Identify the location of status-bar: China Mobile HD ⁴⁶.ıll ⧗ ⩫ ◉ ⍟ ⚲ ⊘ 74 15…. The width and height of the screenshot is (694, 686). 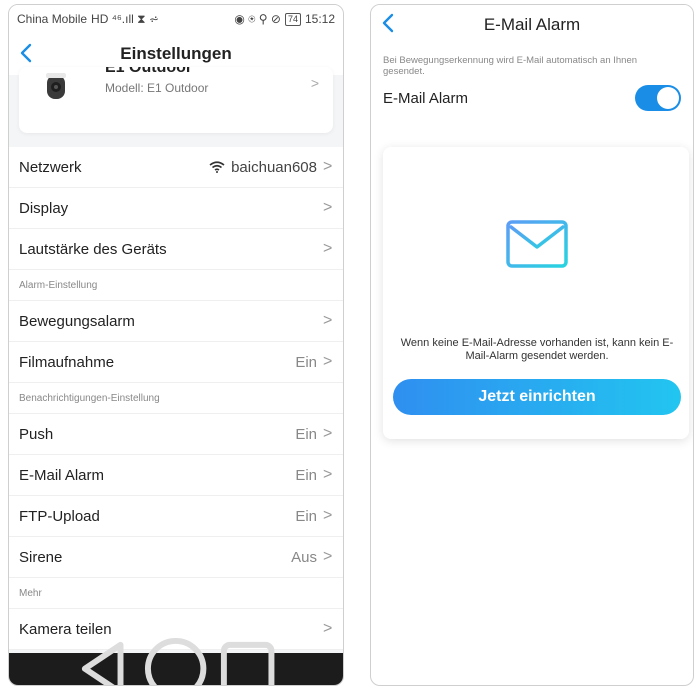
(176, 19).